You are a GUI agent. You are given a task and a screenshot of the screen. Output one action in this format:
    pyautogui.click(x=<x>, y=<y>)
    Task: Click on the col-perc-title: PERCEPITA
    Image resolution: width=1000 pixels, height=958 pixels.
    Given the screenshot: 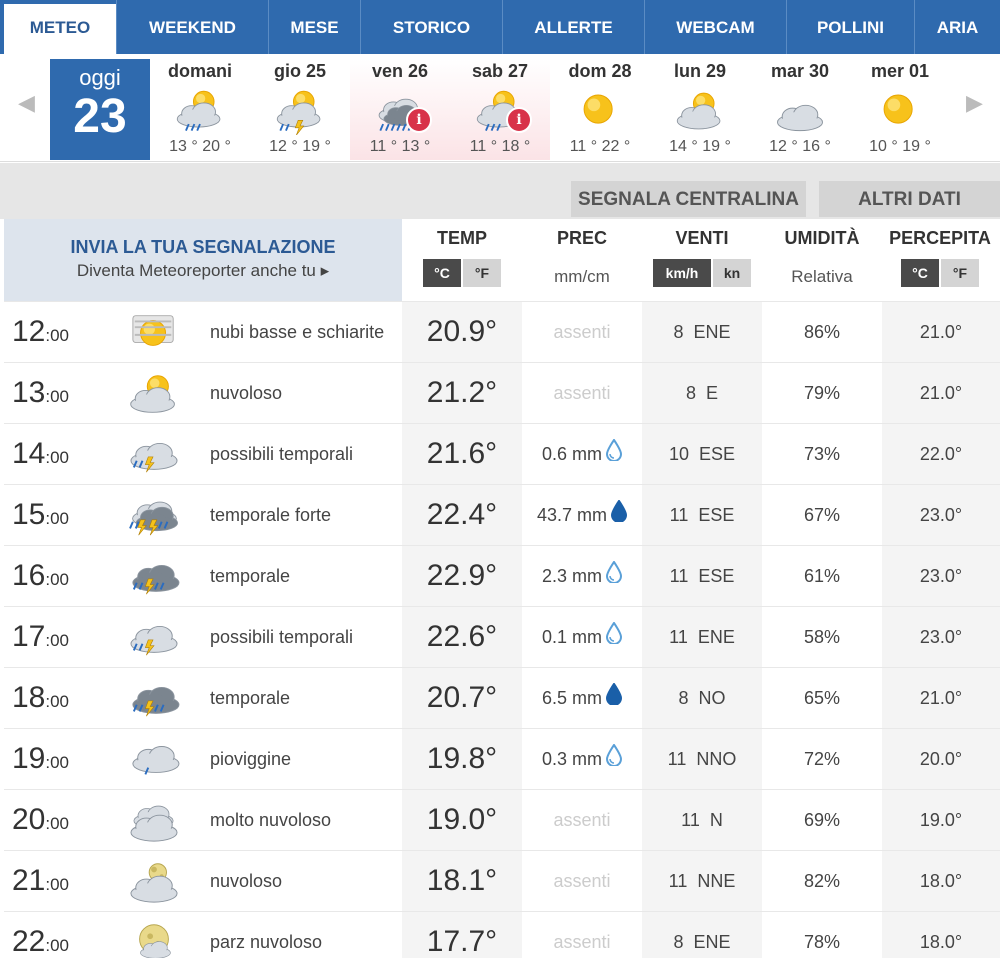 What is the action you would take?
    pyautogui.click(x=940, y=238)
    